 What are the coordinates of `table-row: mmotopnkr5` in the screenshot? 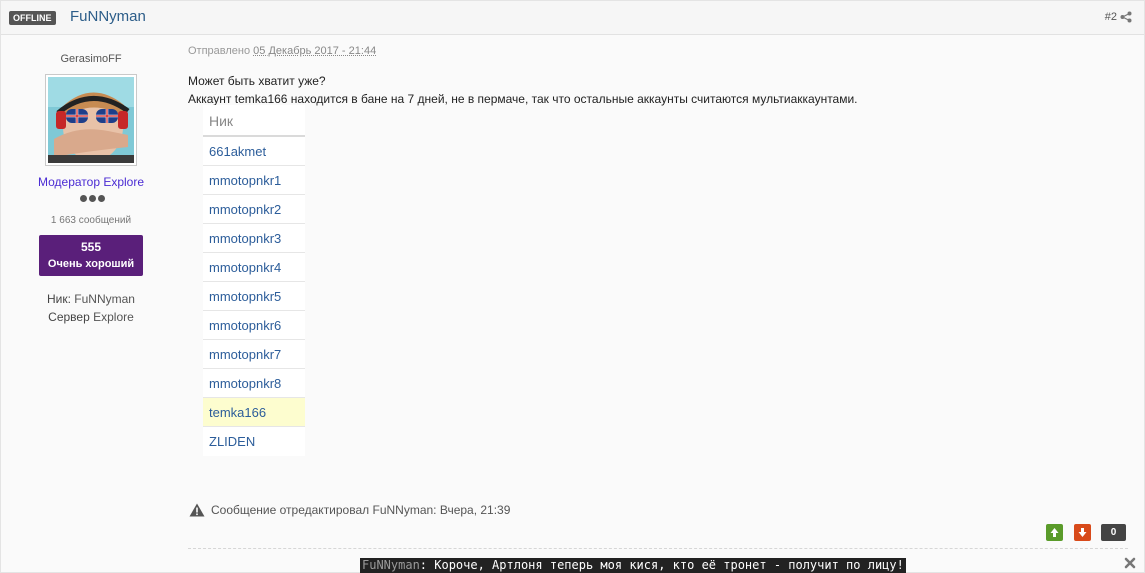 It's located at (254, 296).